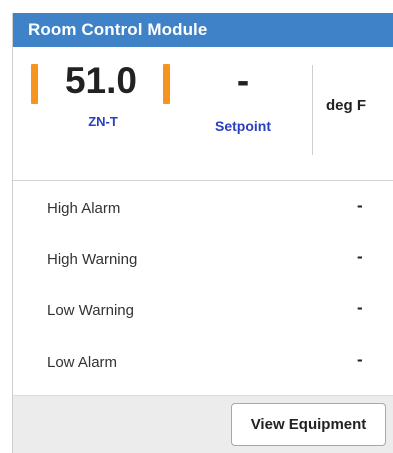 This screenshot has height=453, width=393. I want to click on reading-accent-bar-left, so click(34, 84).